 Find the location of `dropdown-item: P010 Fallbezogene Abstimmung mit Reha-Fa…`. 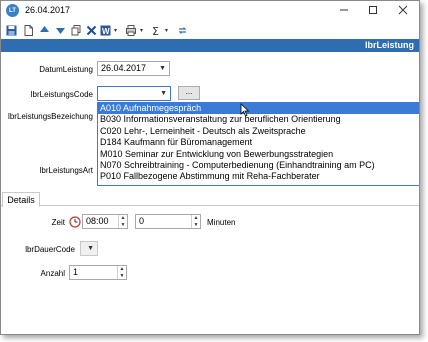

dropdown-item: P010 Fallbezogene Abstimmung mit Reha-Fa… is located at coordinates (258, 176).